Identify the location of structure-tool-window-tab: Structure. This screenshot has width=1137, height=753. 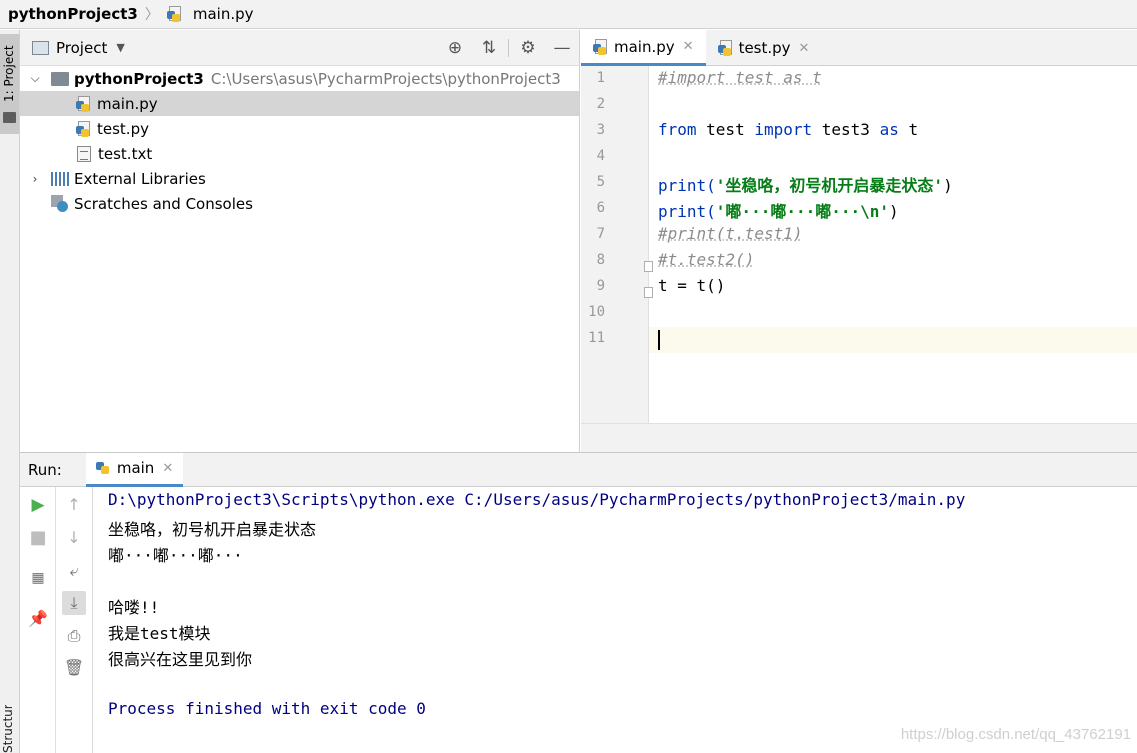
(8, 729).